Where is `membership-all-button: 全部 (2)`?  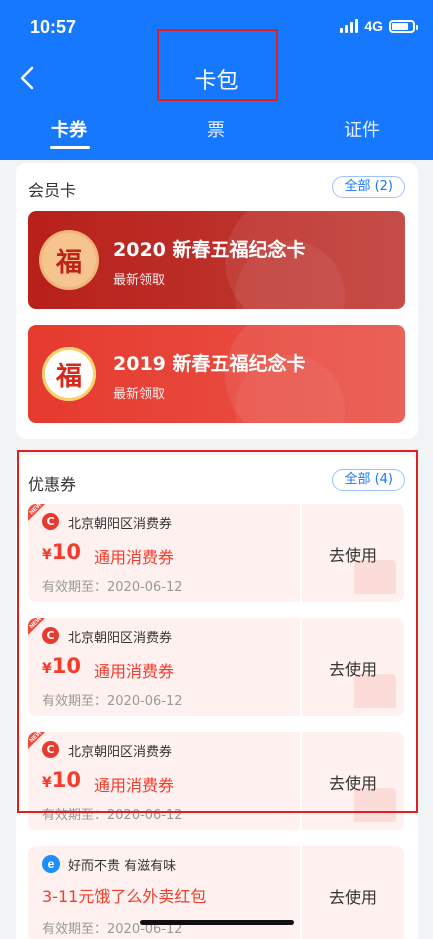
membership-all-button: 全部 (2) is located at coordinates (368, 187).